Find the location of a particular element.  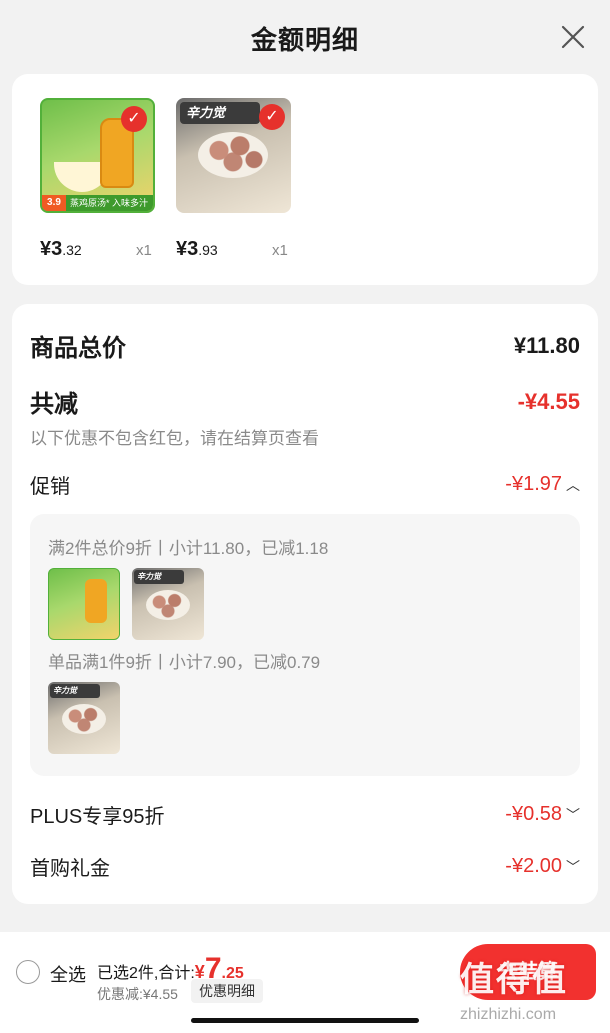

select-all-label: 全选 is located at coordinates (68, 974).